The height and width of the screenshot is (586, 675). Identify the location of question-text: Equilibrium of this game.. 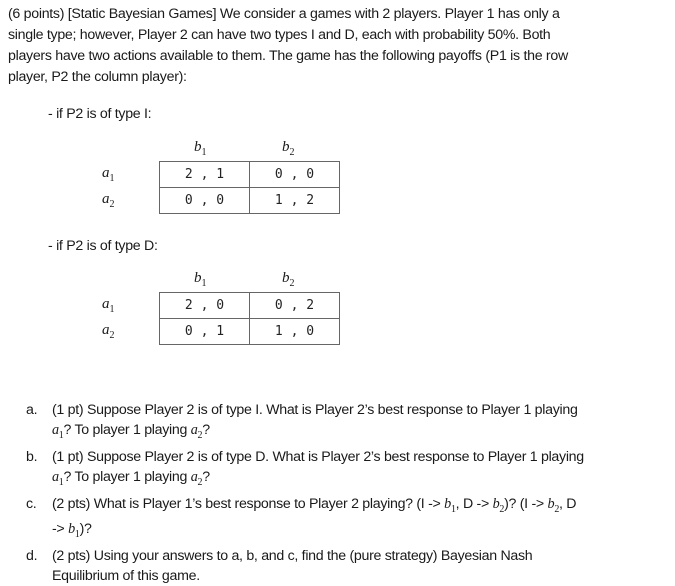
(126, 576).